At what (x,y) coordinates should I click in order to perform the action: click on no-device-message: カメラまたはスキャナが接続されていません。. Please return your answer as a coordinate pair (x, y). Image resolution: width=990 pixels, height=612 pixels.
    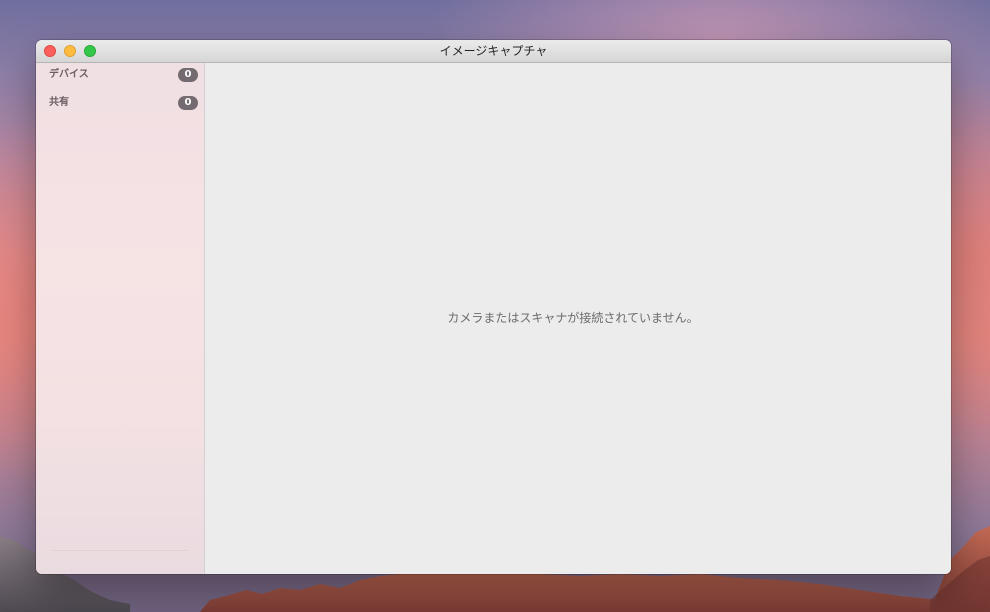
    Looking at the image, I should click on (573, 318).